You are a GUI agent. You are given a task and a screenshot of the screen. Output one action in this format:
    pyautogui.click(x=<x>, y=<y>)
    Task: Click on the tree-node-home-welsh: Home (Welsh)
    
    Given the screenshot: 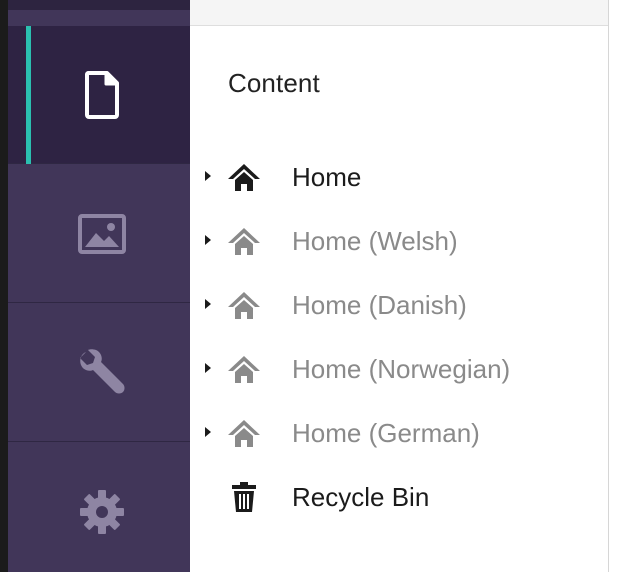 What is the action you would take?
    pyautogui.click(x=399, y=241)
    